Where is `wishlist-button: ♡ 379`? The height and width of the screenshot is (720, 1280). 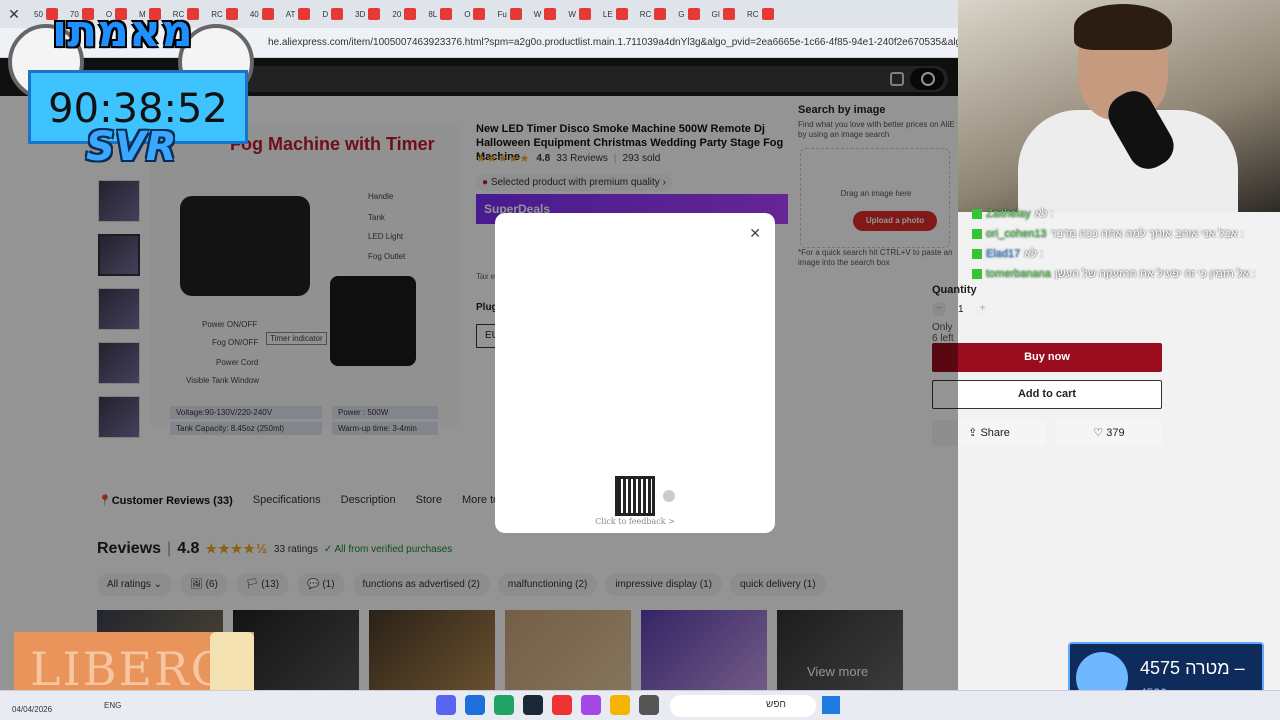 wishlist-button: ♡ 379 is located at coordinates (1109, 433).